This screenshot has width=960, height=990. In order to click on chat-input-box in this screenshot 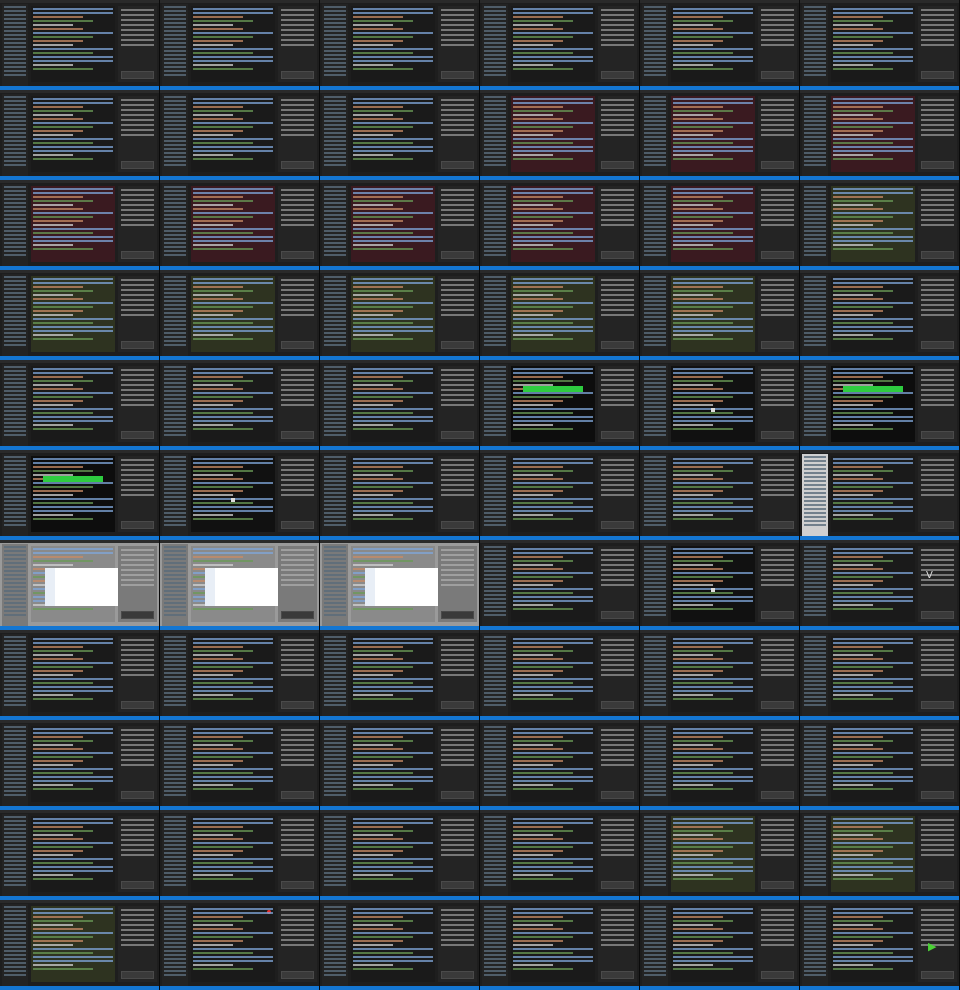, I will do `click(457, 705)`.